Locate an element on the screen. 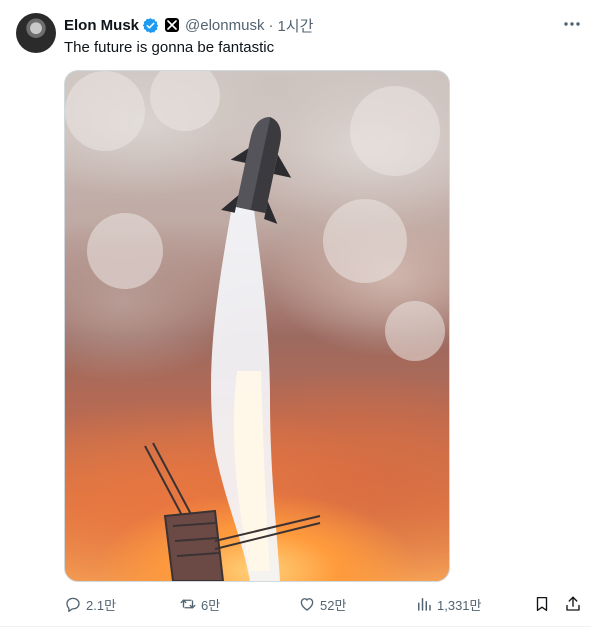 The width and height of the screenshot is (591, 627). reply-button: 2.1만 is located at coordinates (90, 604).